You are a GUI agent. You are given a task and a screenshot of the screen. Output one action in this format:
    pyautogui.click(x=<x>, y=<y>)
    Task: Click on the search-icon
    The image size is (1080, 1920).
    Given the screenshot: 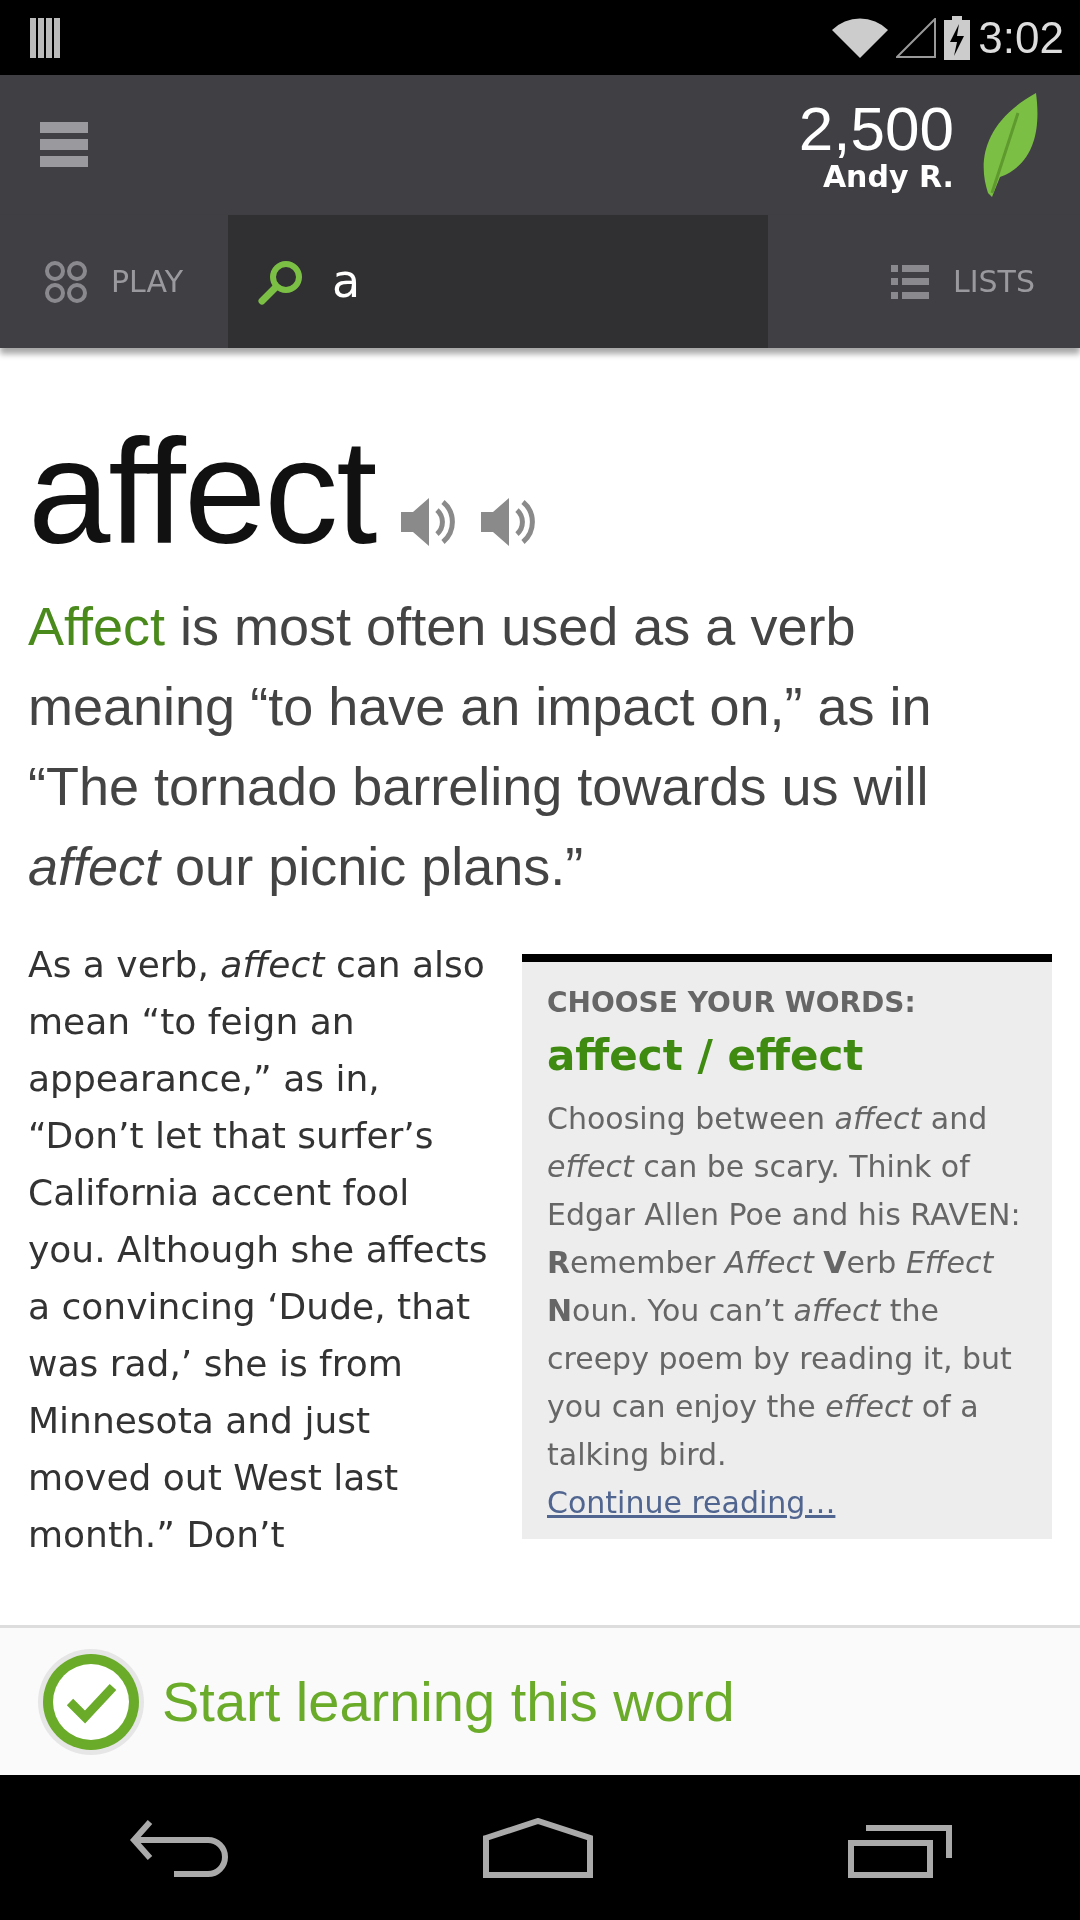 What is the action you would take?
    pyautogui.click(x=281, y=281)
    